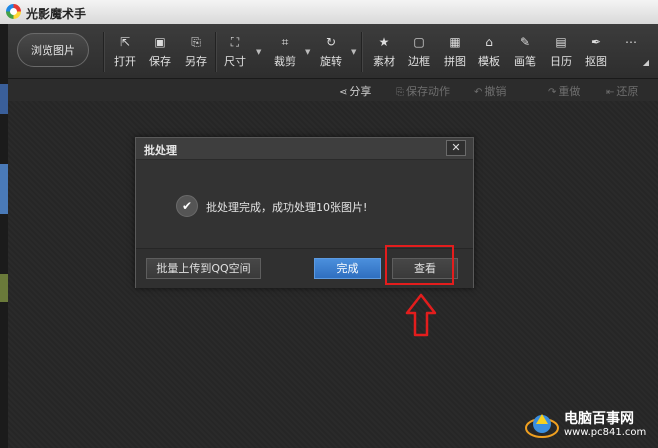  Describe the element at coordinates (4, 236) in the screenshot. I see `background-window-strip` at that location.